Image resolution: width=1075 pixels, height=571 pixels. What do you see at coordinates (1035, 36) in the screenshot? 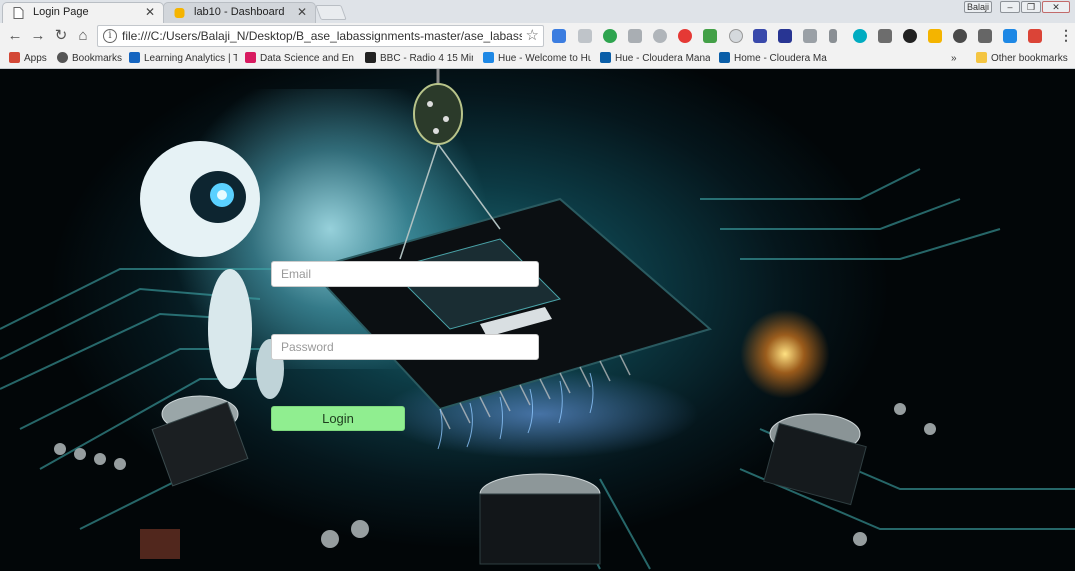
I see `gmail-icon` at bounding box center [1035, 36].